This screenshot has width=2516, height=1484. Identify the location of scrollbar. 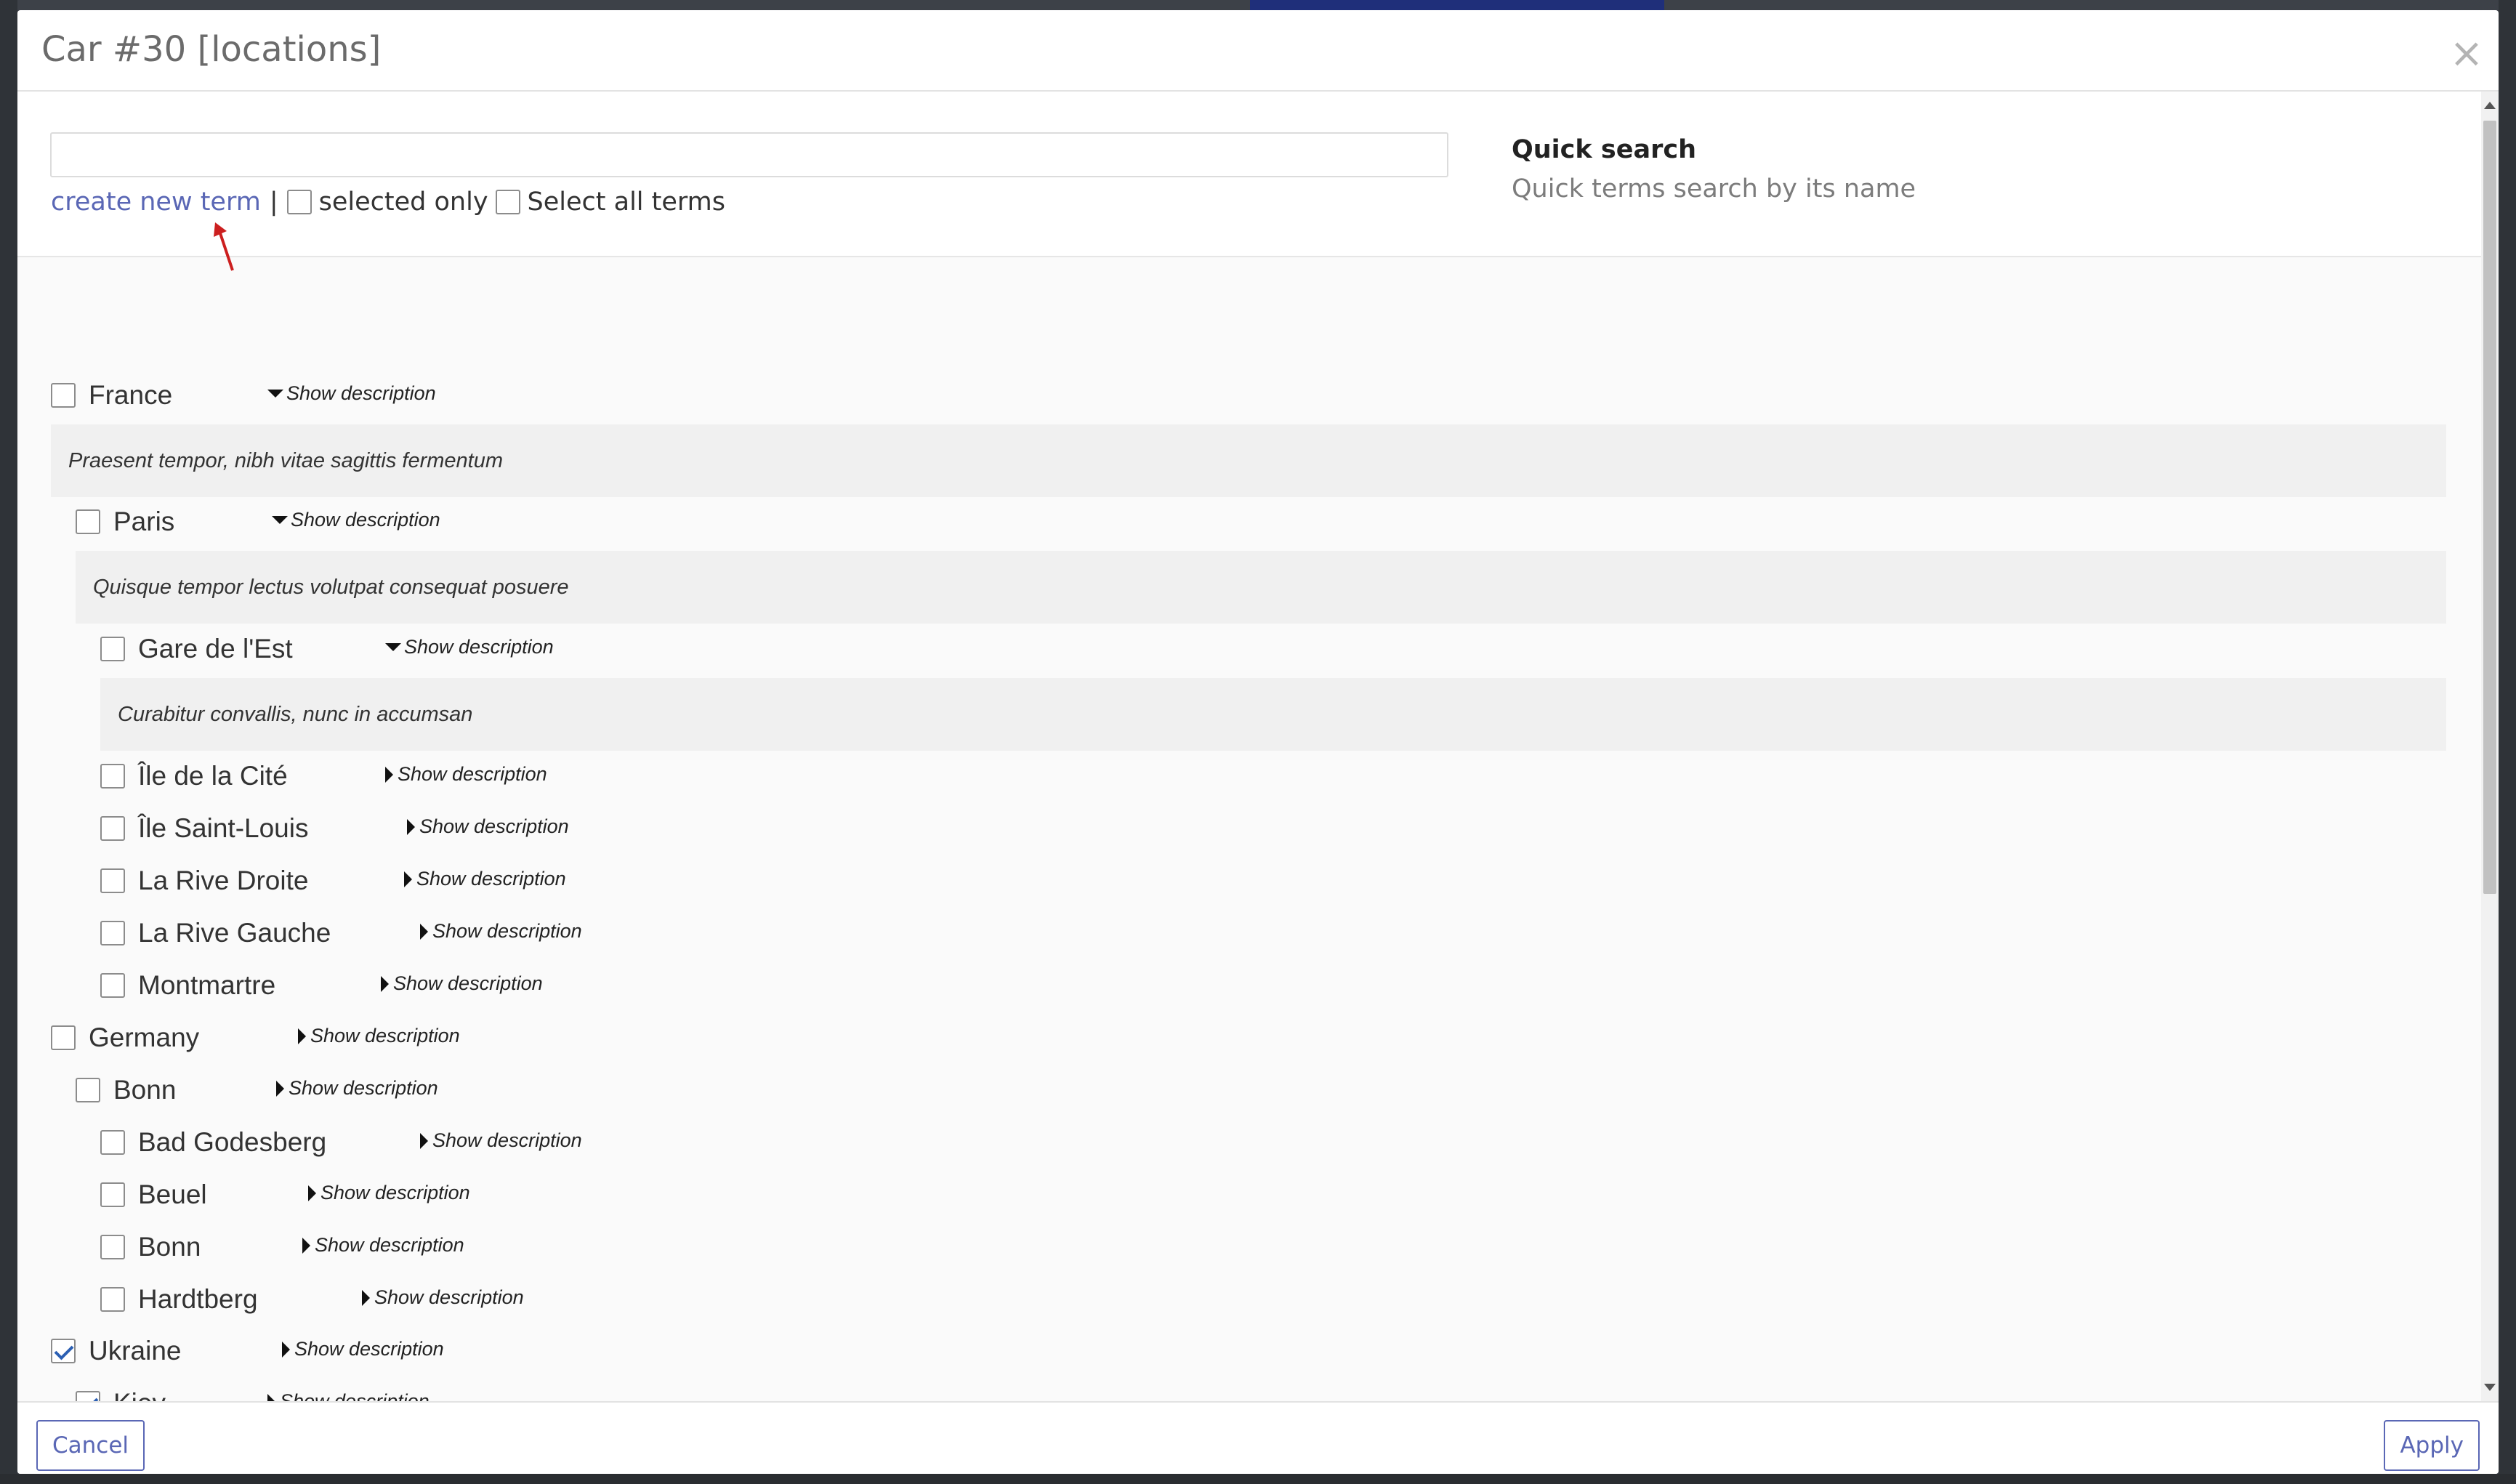
(2490, 747).